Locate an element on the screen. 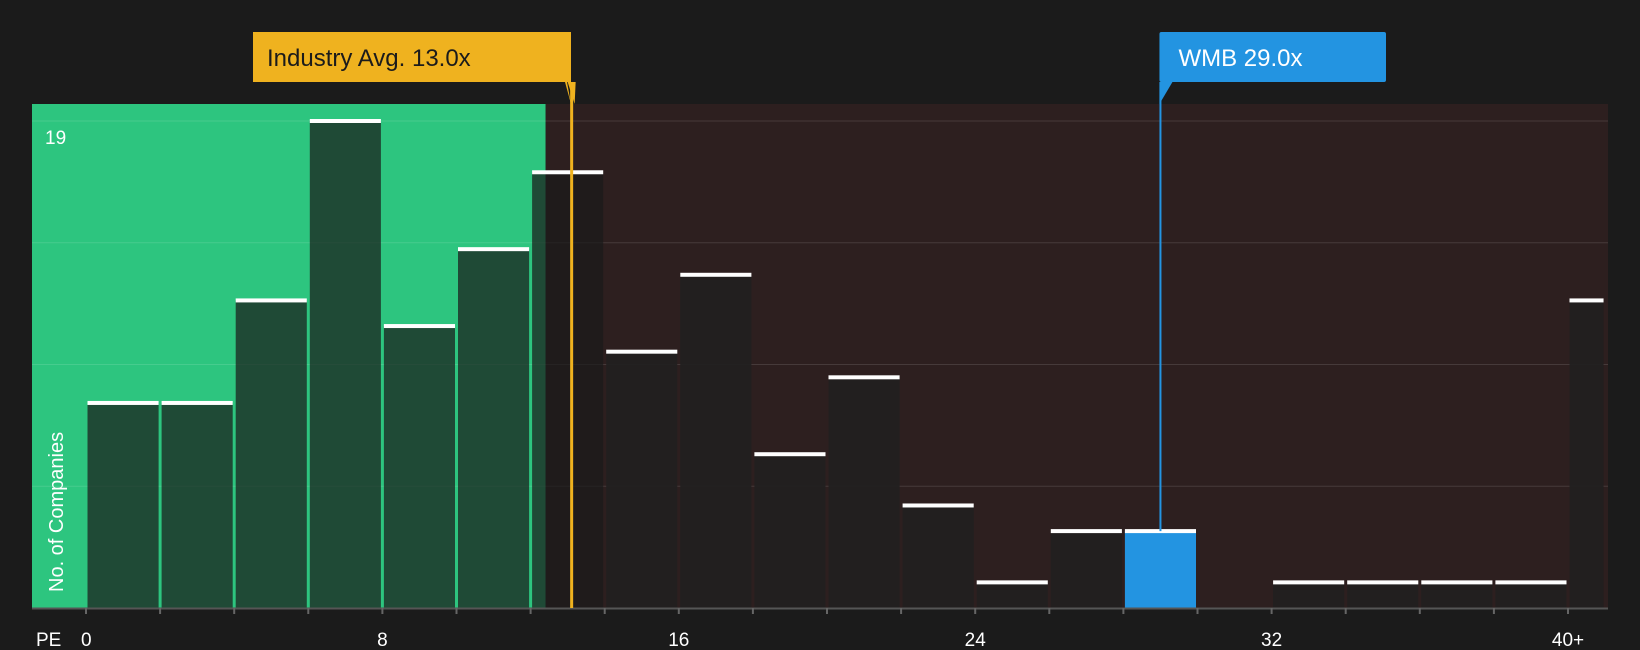  x-tick-label: 0 is located at coordinates (86, 640).